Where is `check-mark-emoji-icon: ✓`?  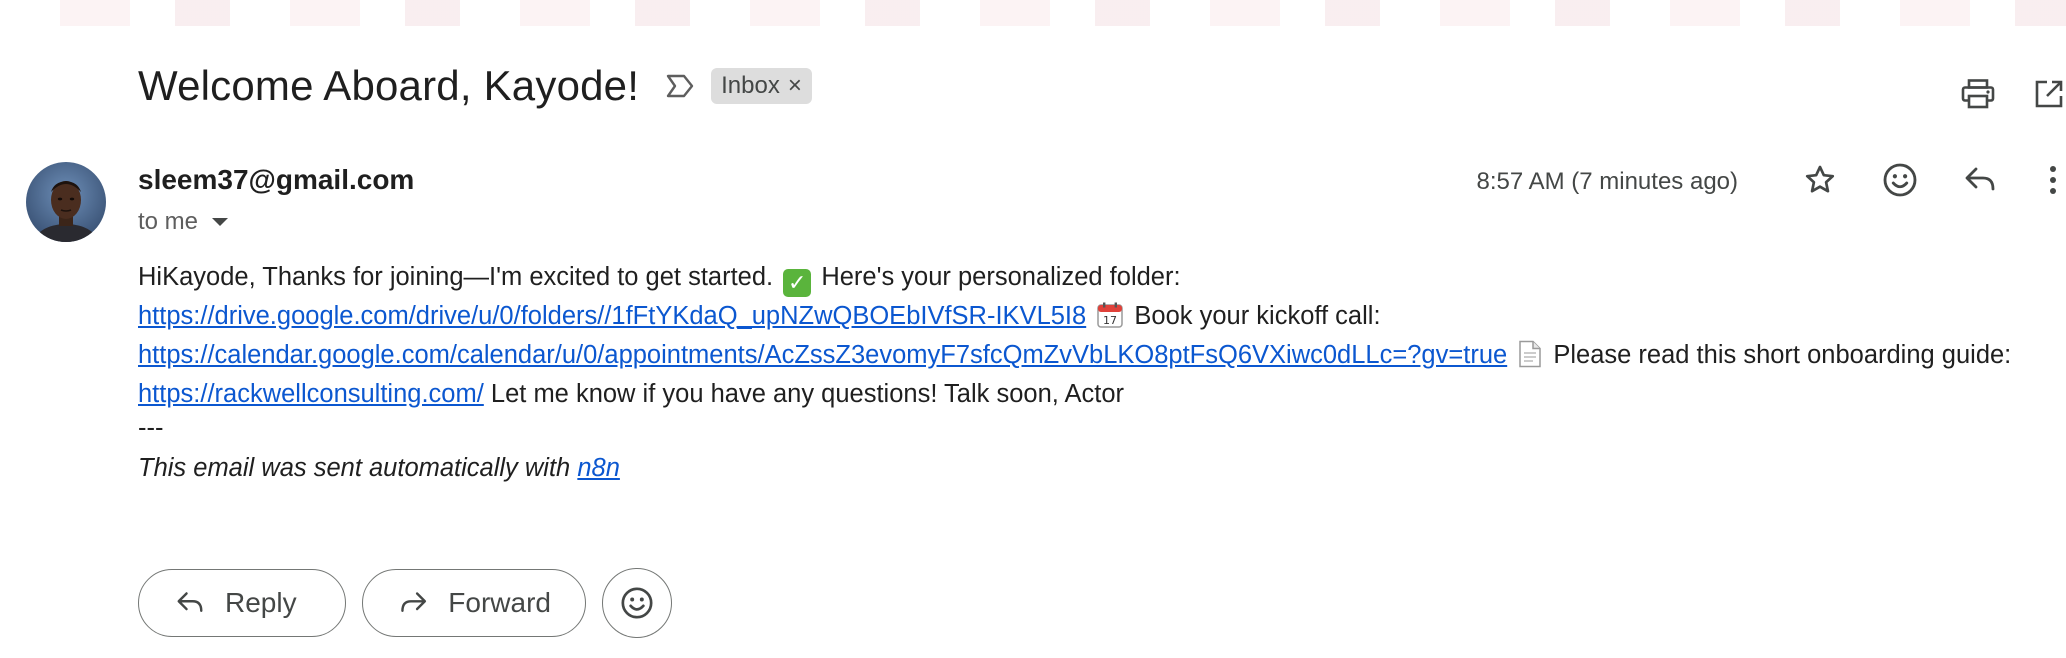 check-mark-emoji-icon: ✓ is located at coordinates (797, 283).